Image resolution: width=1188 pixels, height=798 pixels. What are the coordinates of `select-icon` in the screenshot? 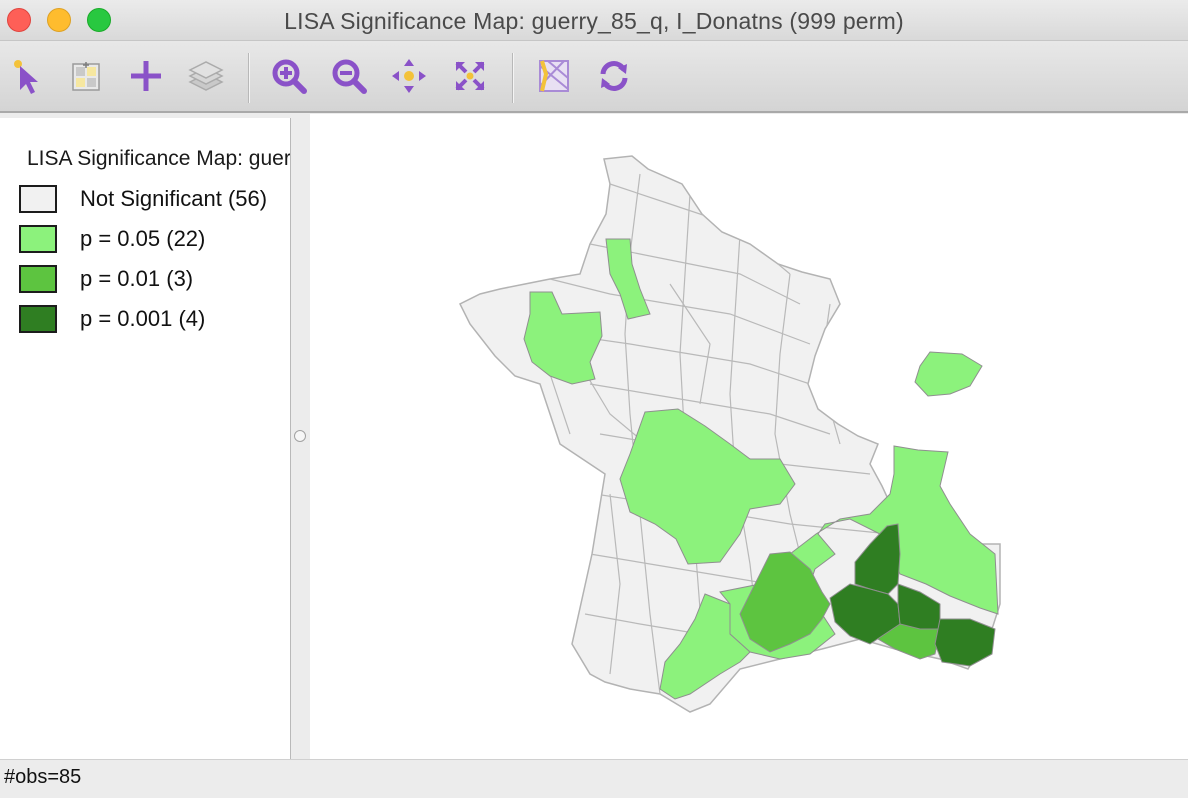 It's located at (26, 77).